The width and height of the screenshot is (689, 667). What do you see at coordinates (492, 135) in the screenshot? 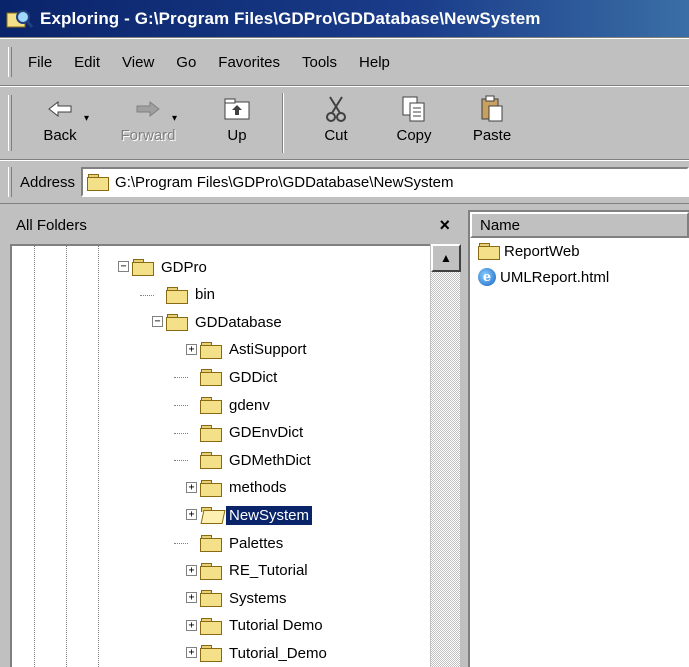
I see `paste-label: Paste` at bounding box center [492, 135].